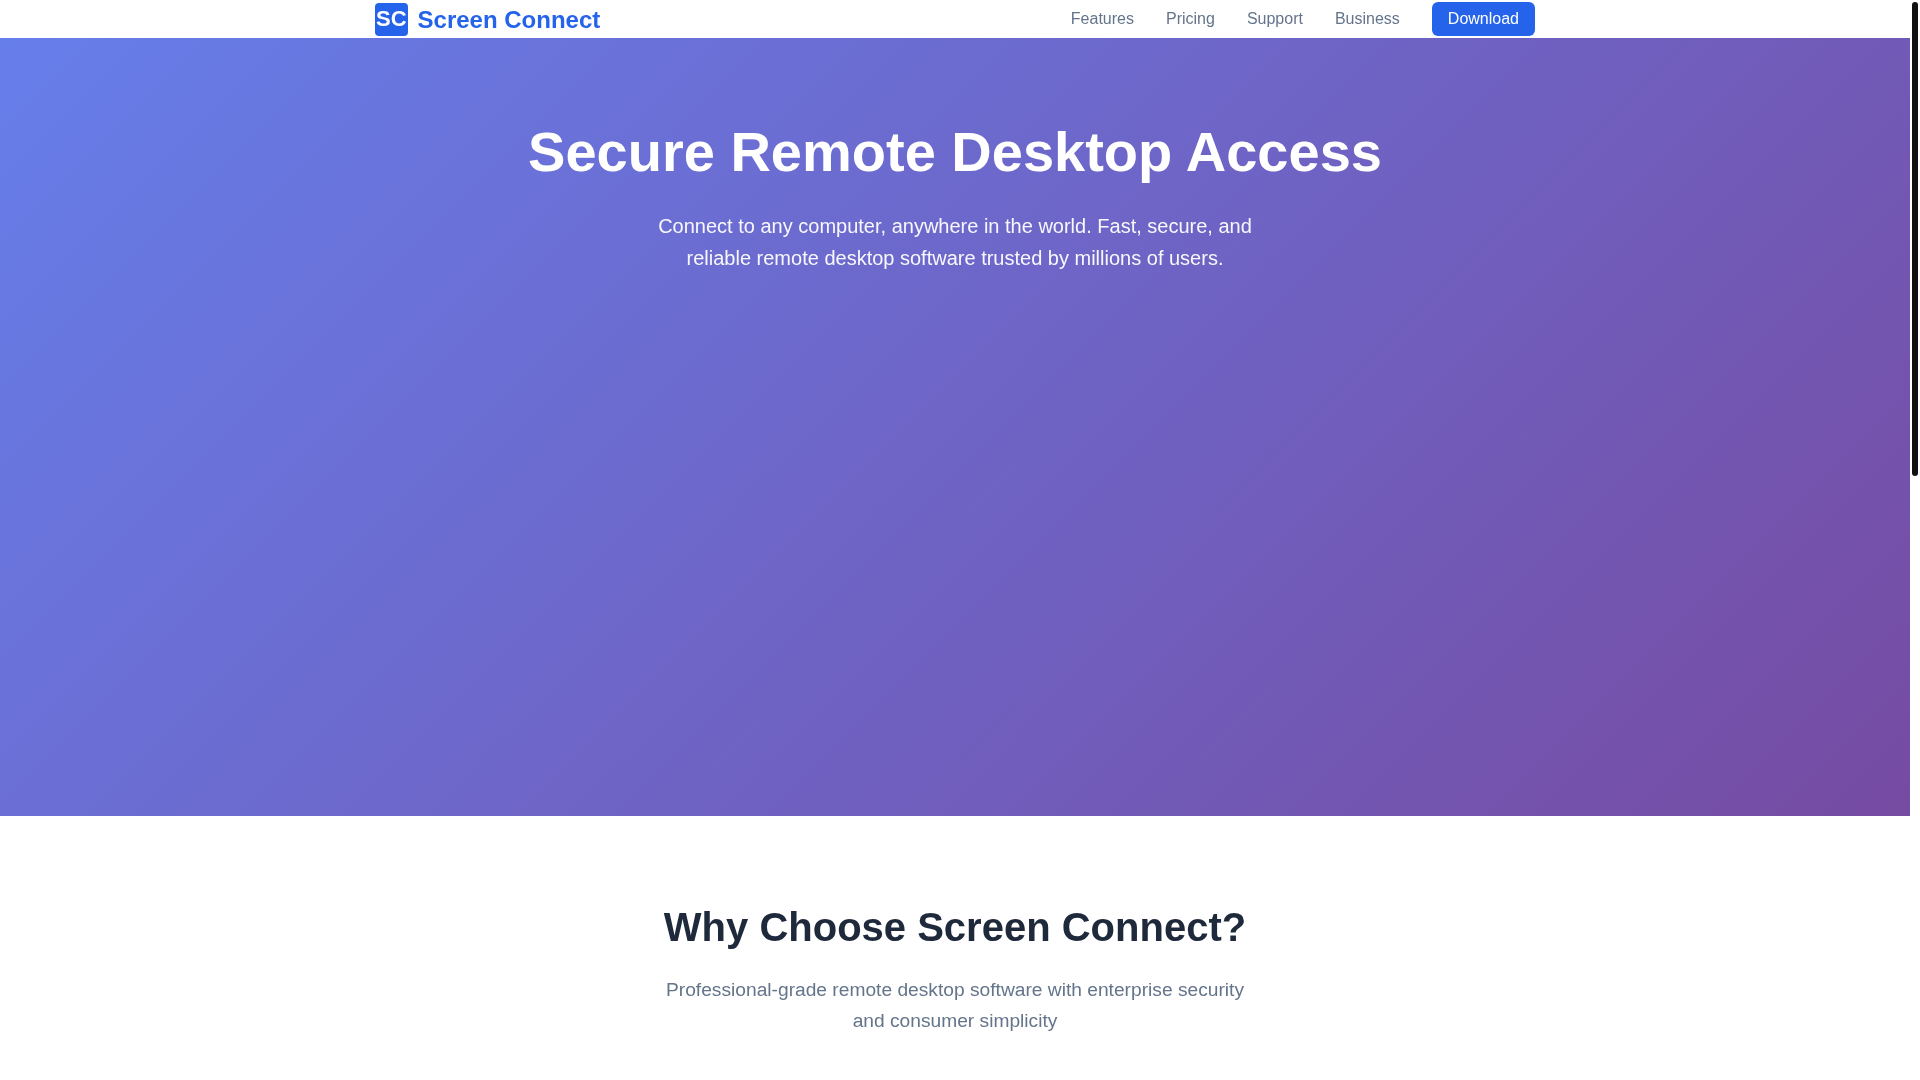 The height and width of the screenshot is (1080, 1920). What do you see at coordinates (1367, 19) in the screenshot?
I see `nav-link: Business` at bounding box center [1367, 19].